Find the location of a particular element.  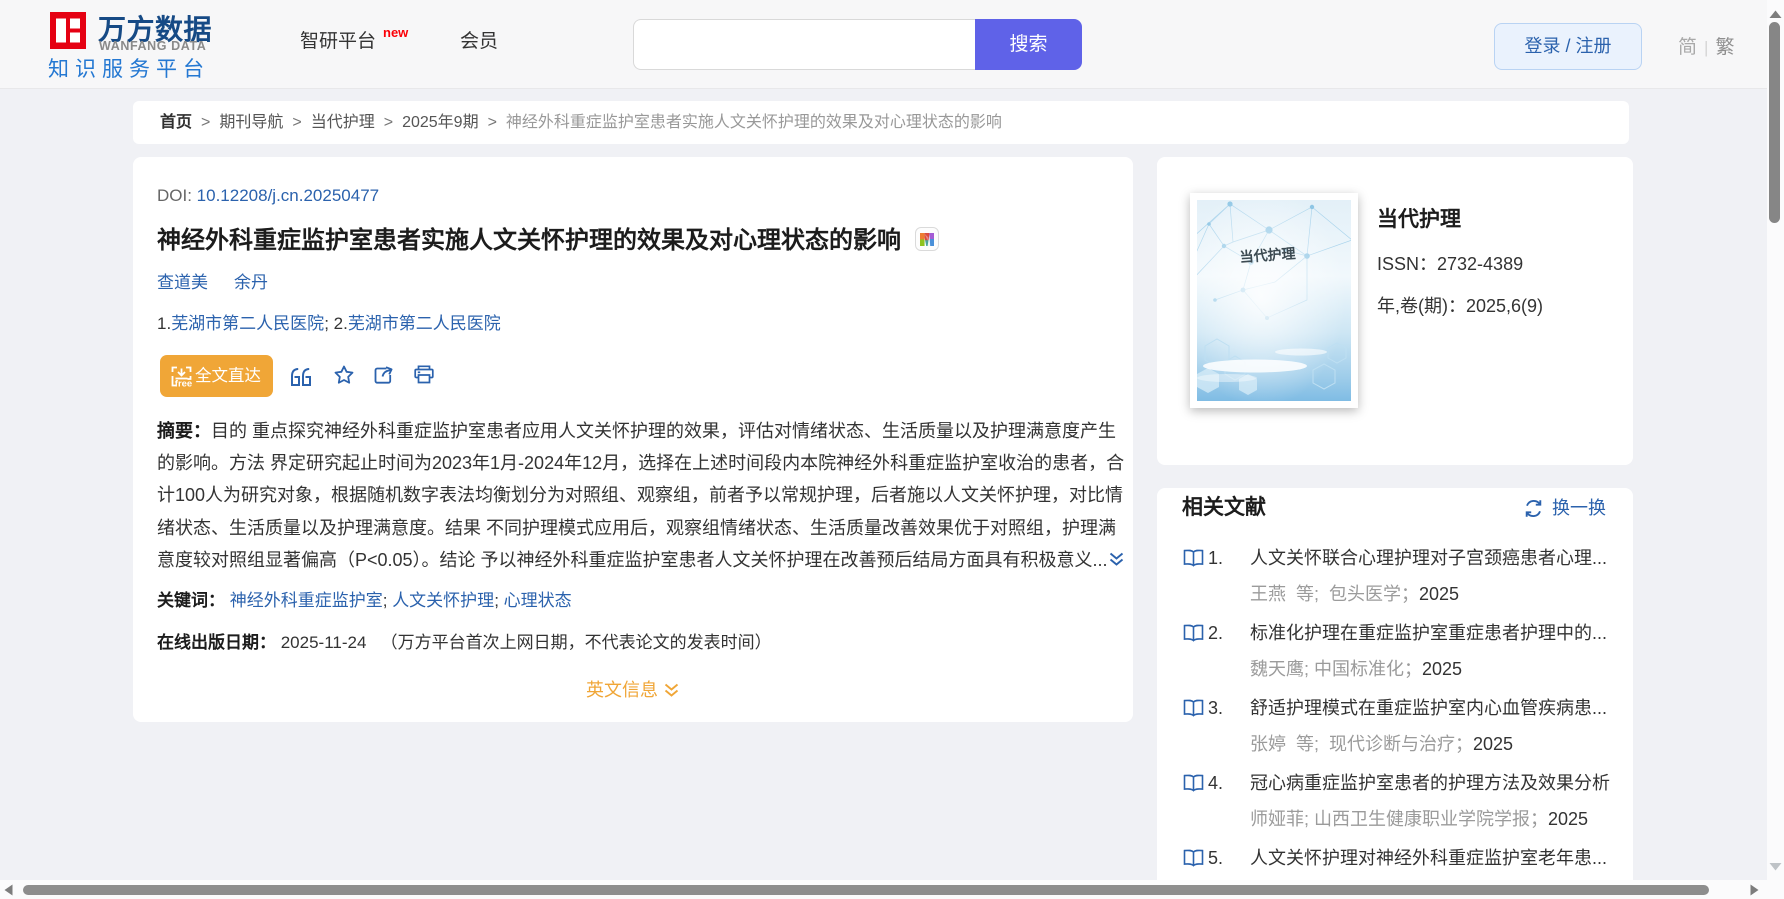

svg-text: free is located at coordinates (183, 383).